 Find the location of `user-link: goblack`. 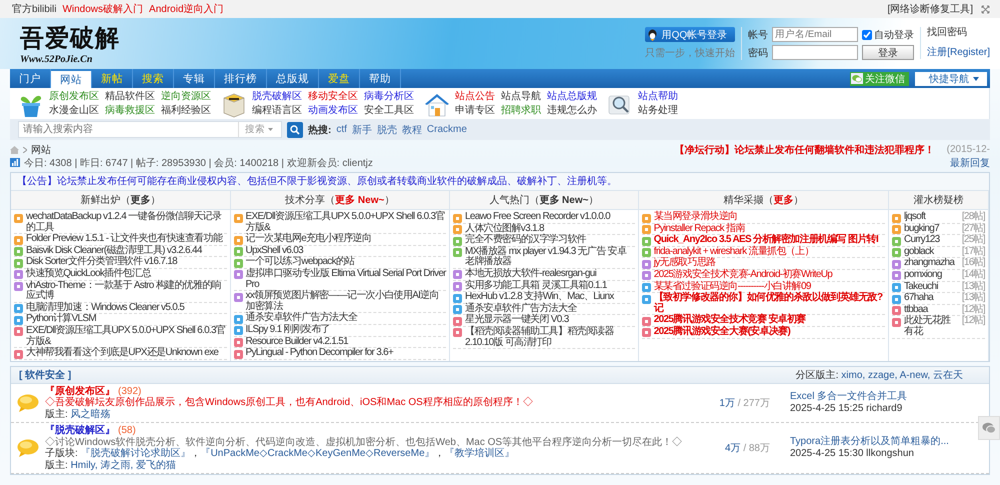

user-link: goblack is located at coordinates (931, 252).